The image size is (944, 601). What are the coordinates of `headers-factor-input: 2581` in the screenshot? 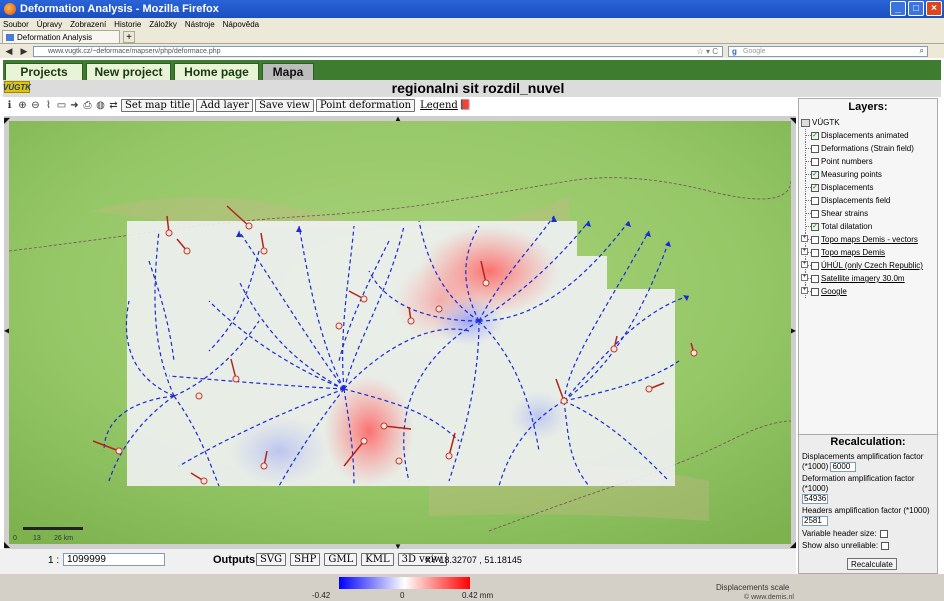 It's located at (815, 521).